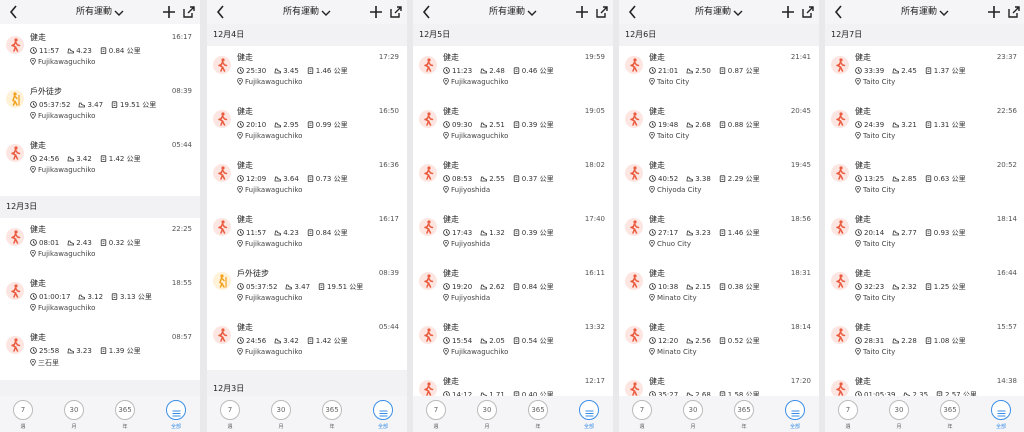  What do you see at coordinates (513, 235) in the screenshot?
I see `activity-item: 健走 17:40 17:43 1.32 0.39 公里 Fujiyoshida` at bounding box center [513, 235].